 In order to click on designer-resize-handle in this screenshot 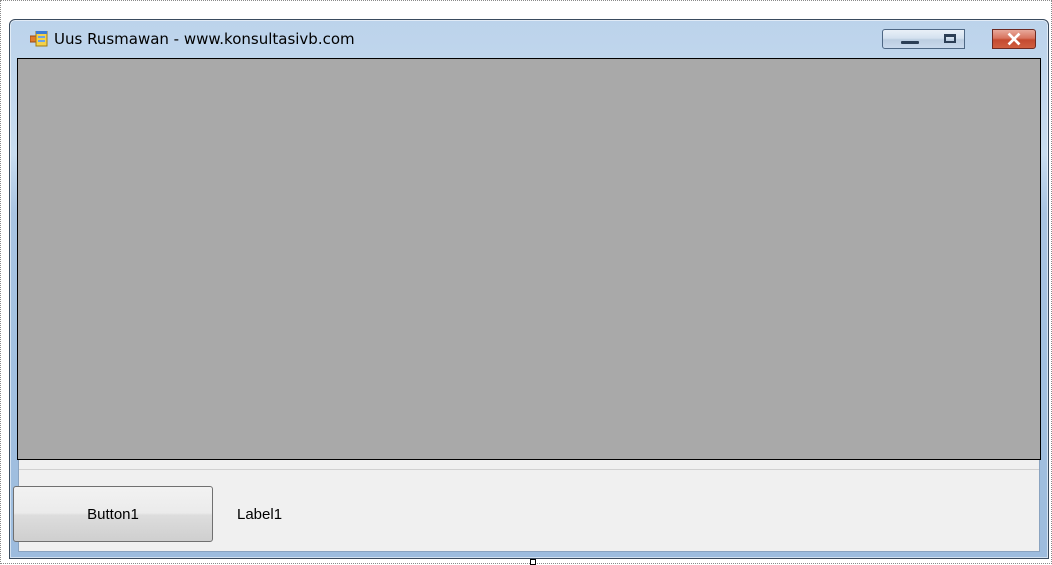, I will do `click(533, 562)`.